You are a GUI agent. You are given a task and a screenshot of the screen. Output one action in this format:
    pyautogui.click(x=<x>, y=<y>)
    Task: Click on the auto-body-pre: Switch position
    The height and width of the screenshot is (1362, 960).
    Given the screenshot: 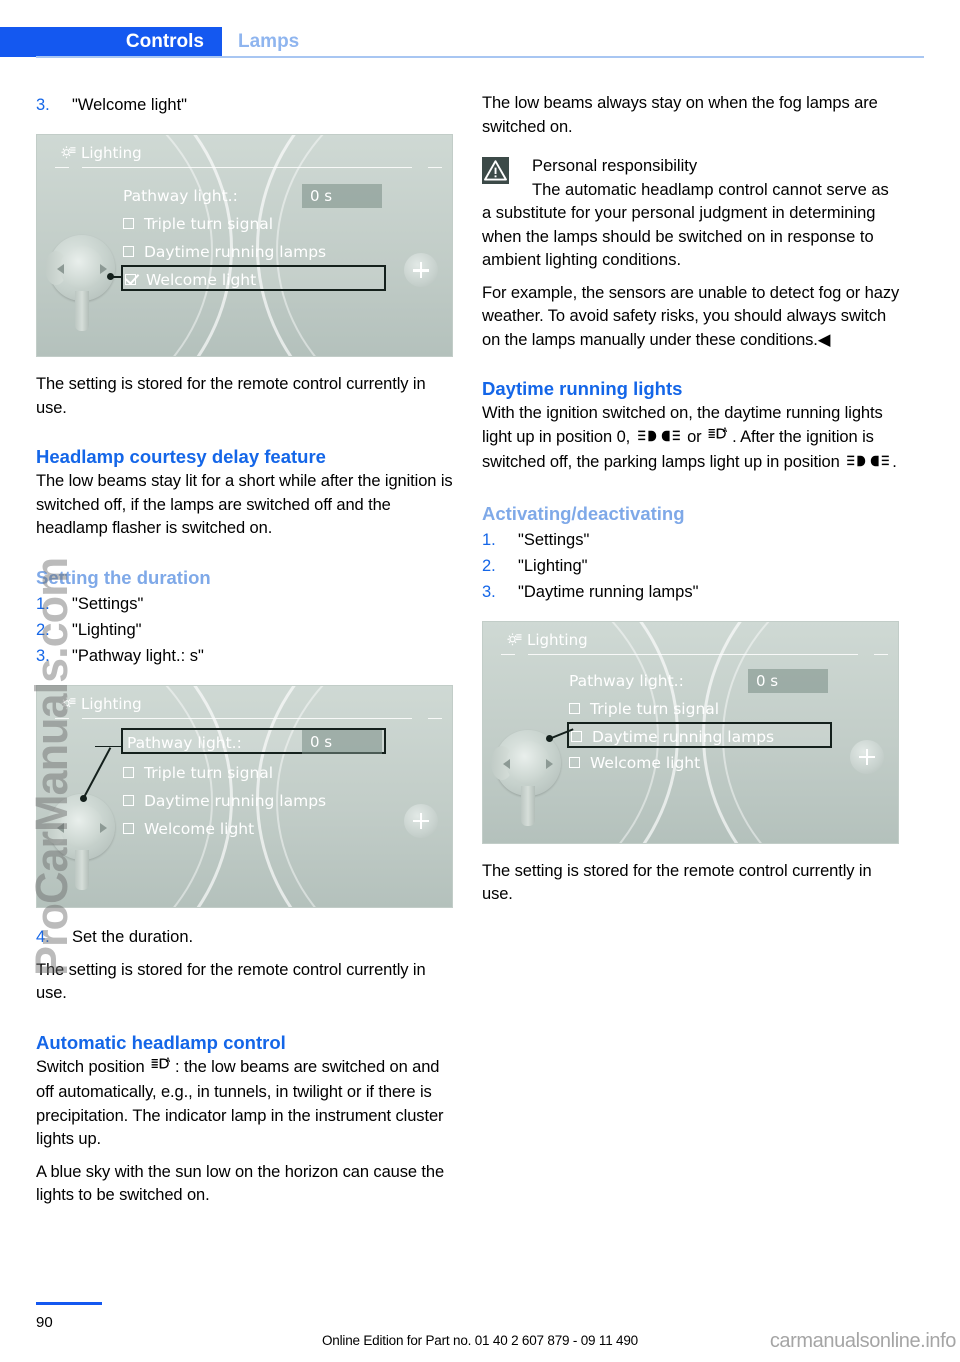 What is the action you would take?
    pyautogui.click(x=90, y=1066)
    